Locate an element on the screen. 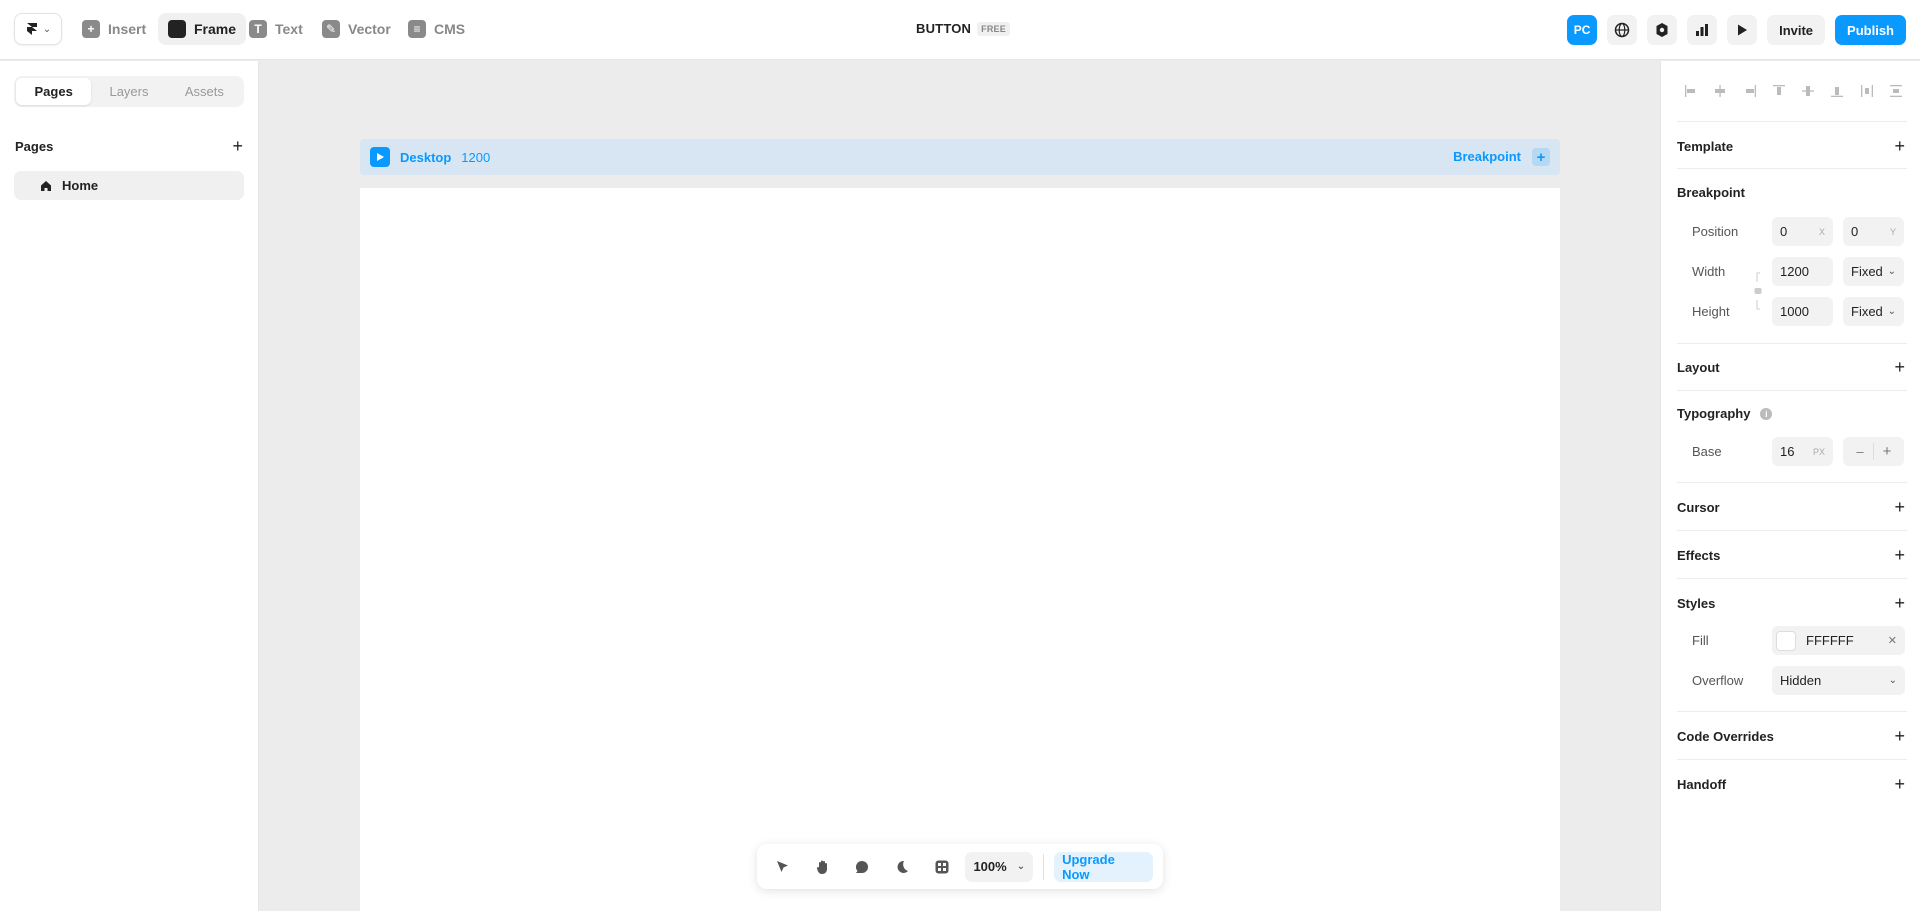  align-bottom-icon is located at coordinates (1837, 91).